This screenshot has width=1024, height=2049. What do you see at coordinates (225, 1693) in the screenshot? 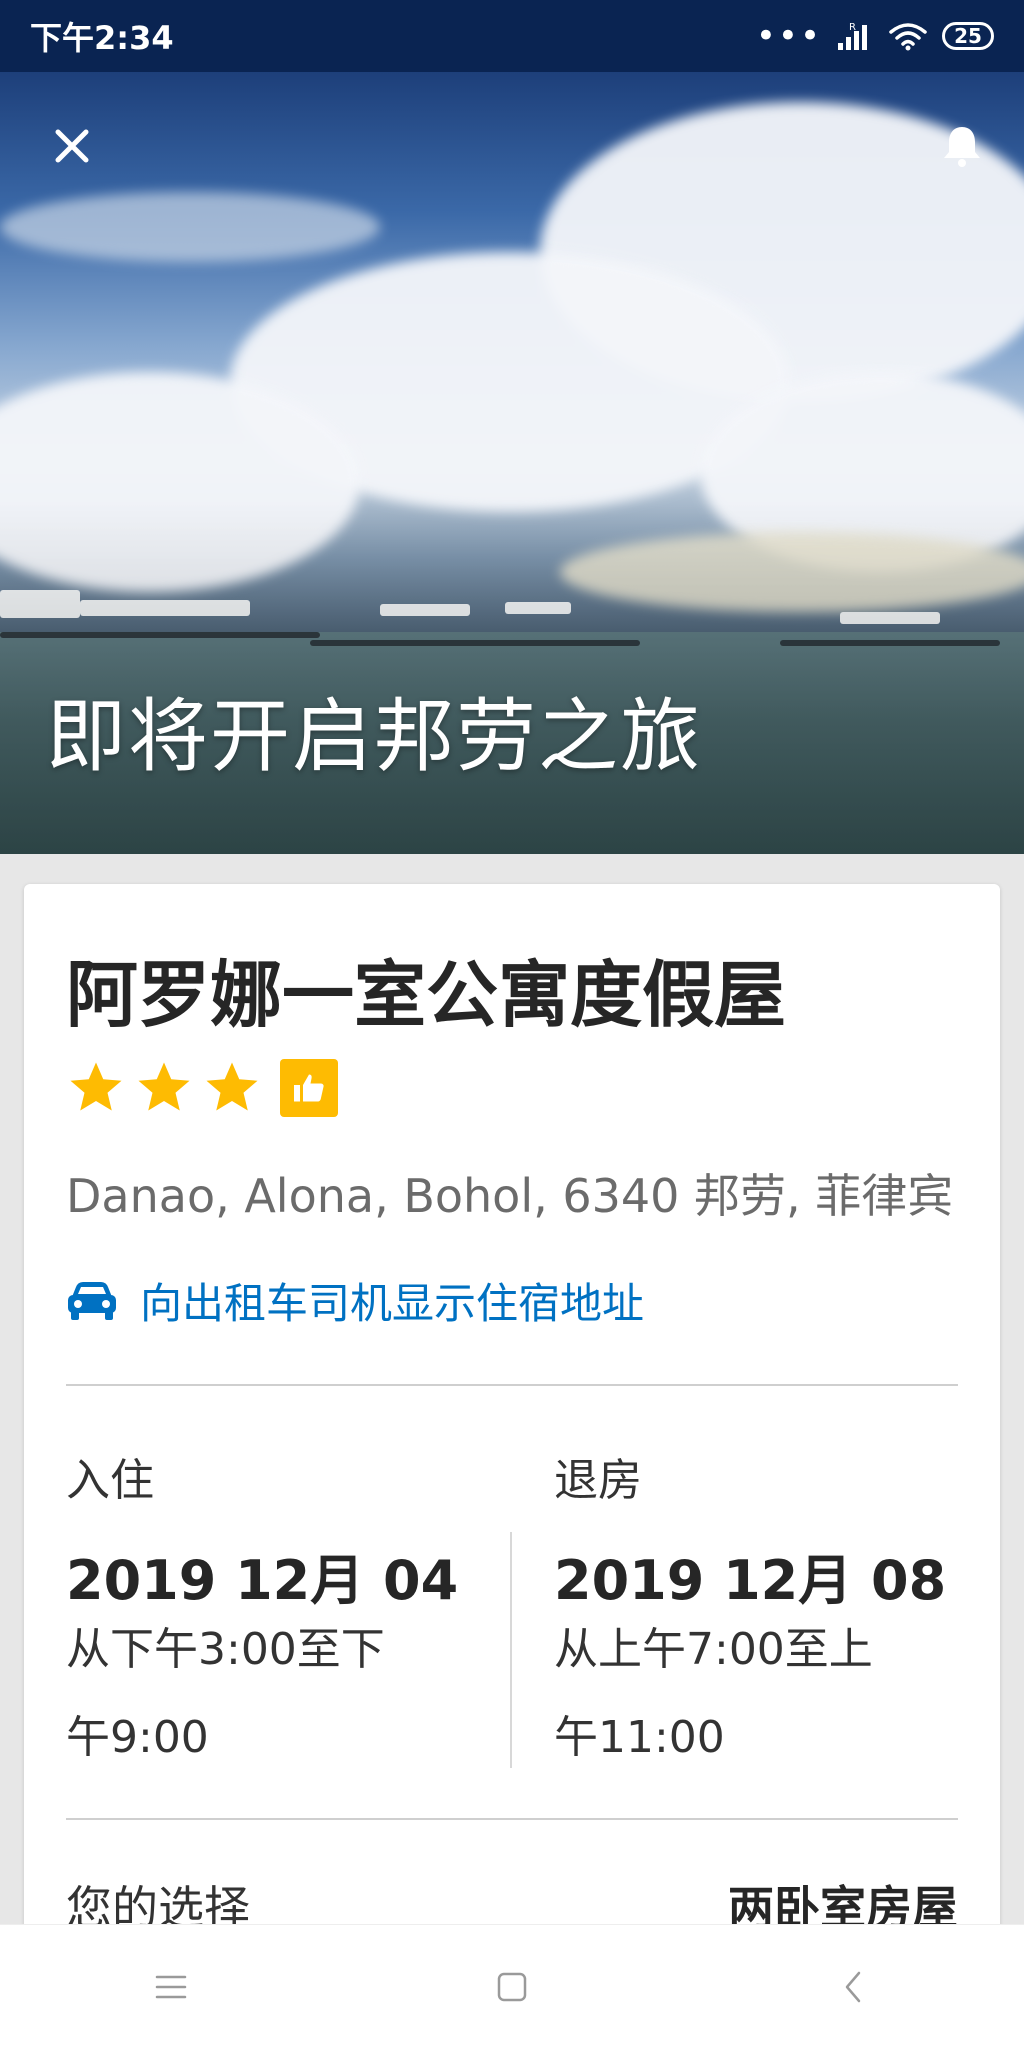
I see `checkin-time: 从下午3:00至下午9:00` at bounding box center [225, 1693].